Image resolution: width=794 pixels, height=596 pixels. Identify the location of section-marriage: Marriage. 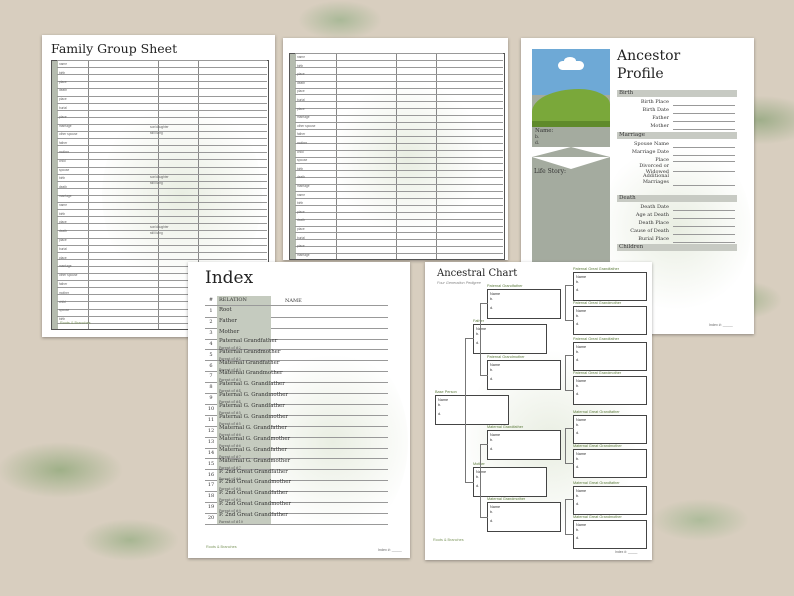
(677, 135).